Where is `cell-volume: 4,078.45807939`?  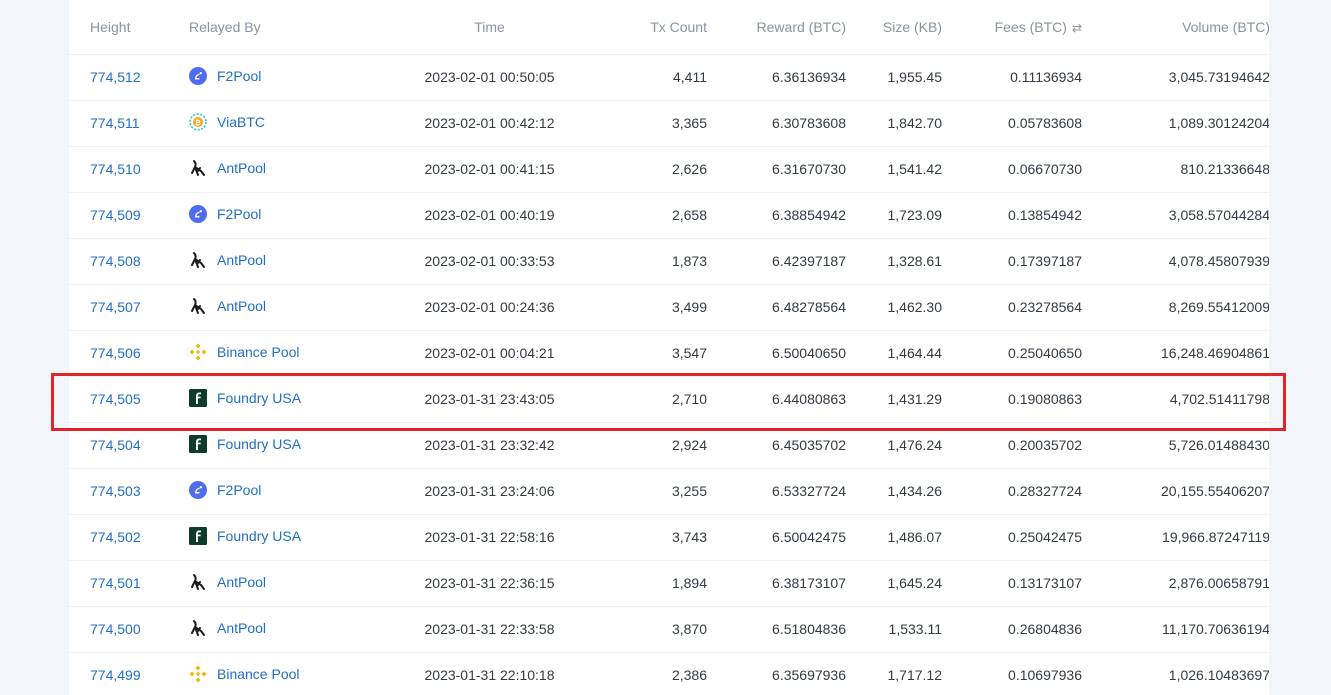
cell-volume: 4,078.45807939 is located at coordinates (1175, 261).